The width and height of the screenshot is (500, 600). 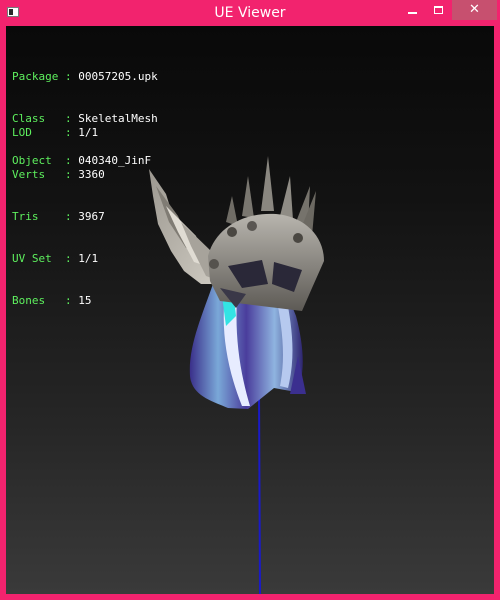 What do you see at coordinates (29, 300) in the screenshot?
I see `bones-label: Bones` at bounding box center [29, 300].